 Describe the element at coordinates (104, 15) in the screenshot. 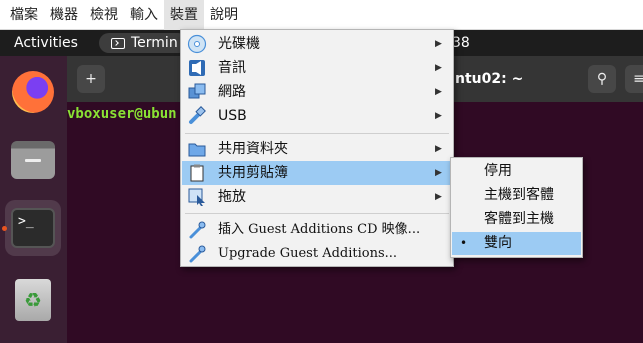

I see `menu-view: 檢視` at that location.